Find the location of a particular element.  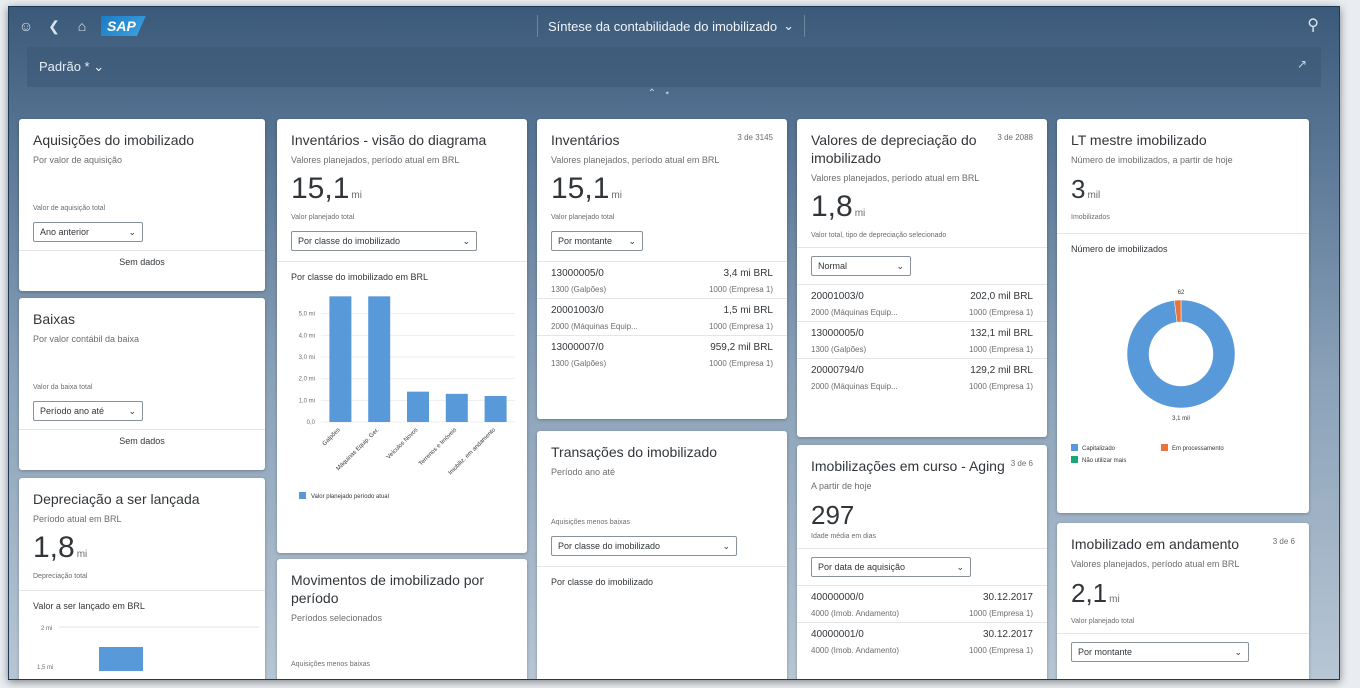

asset-value: 3,4 mi BRL is located at coordinates (748, 273).